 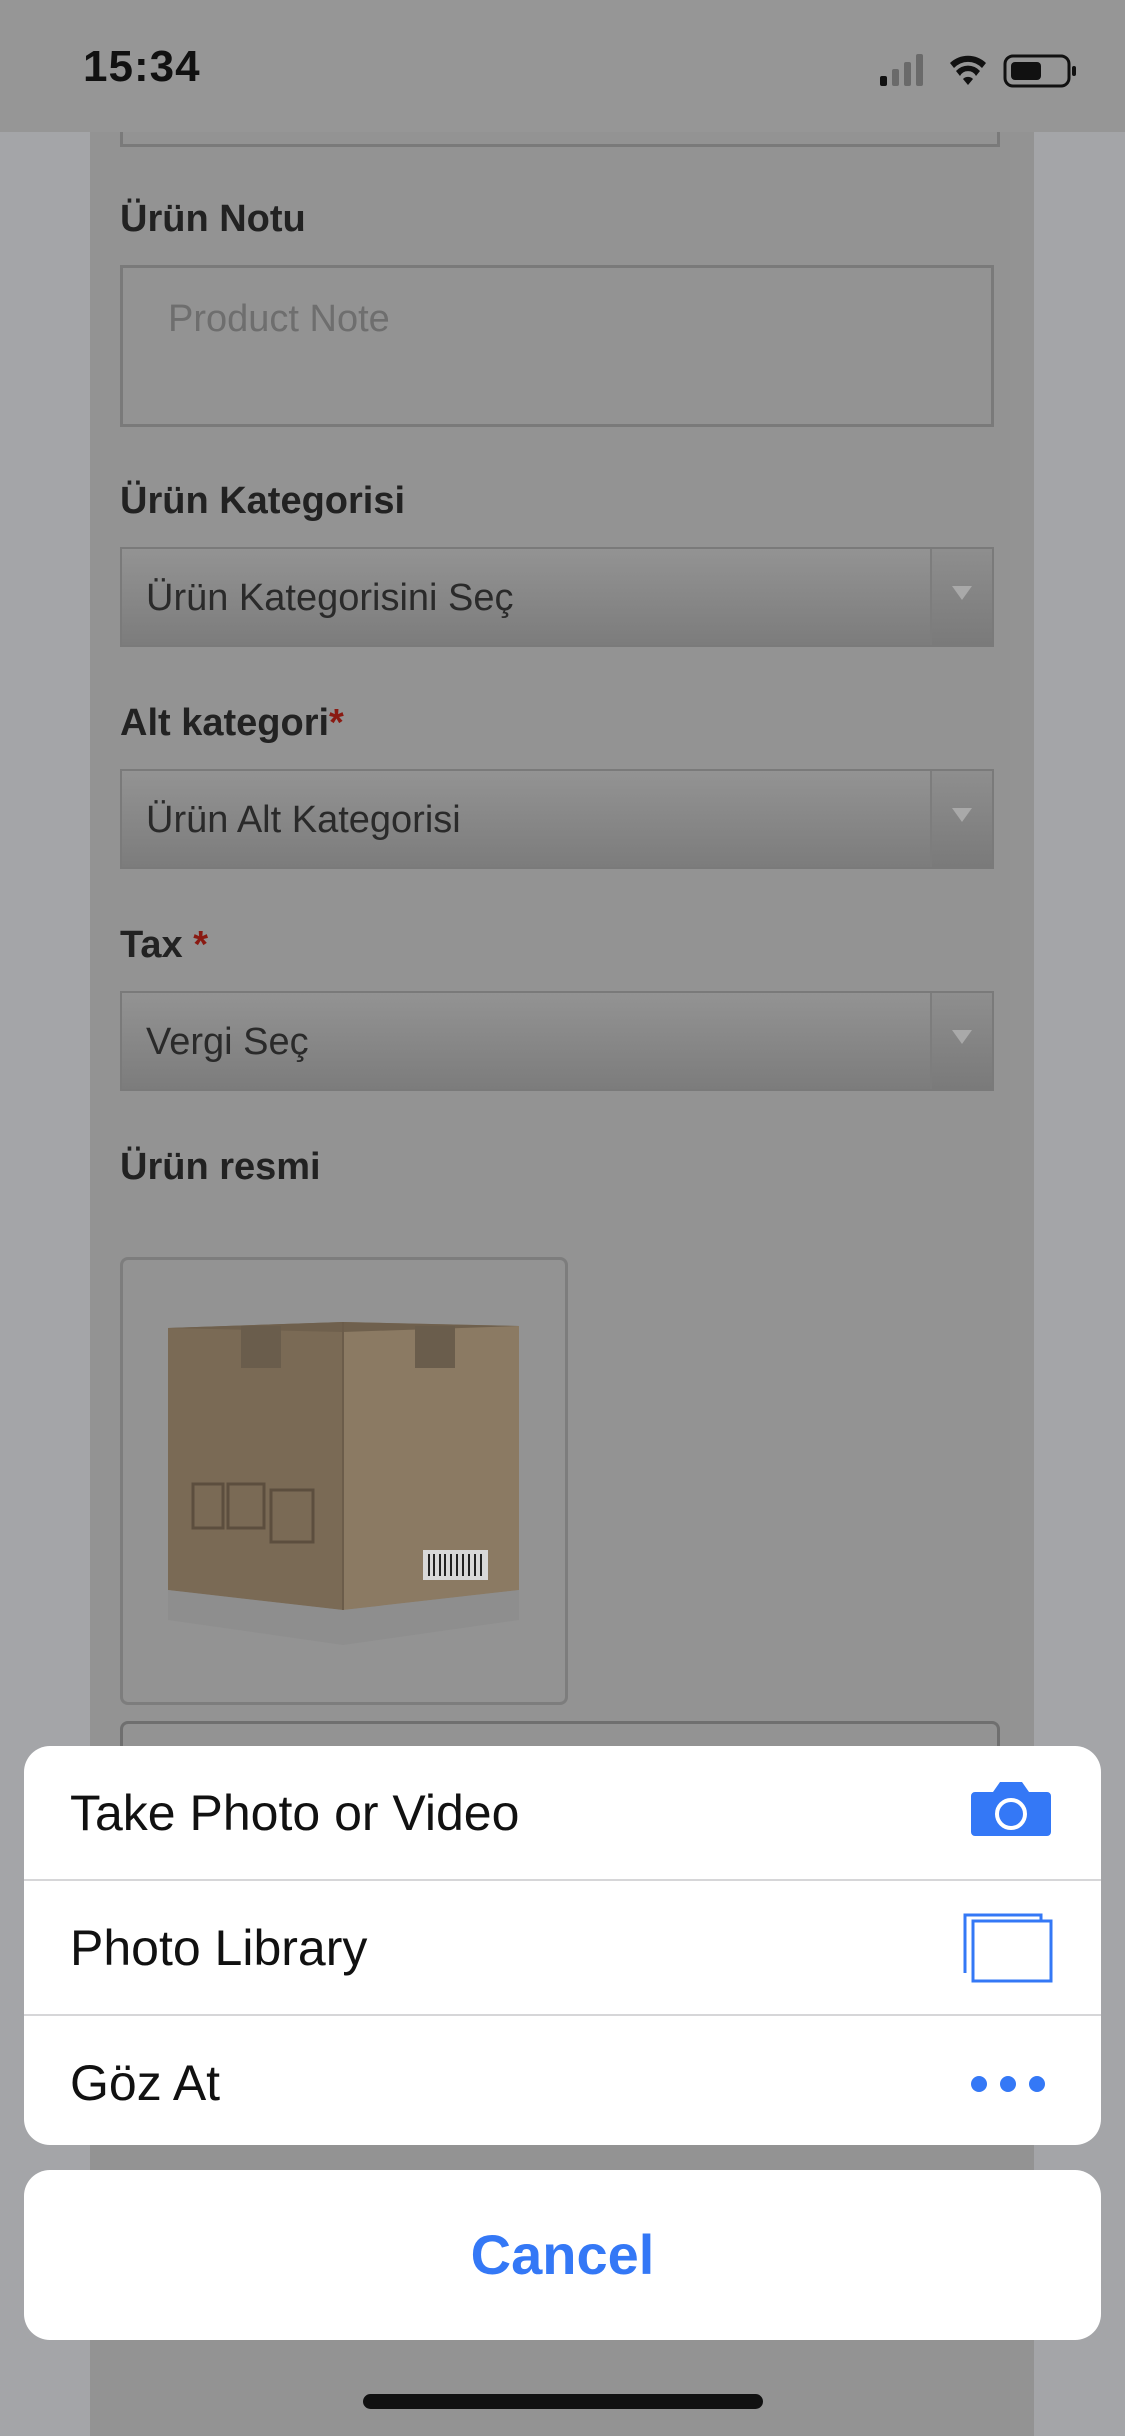 What do you see at coordinates (1039, 71) in the screenshot?
I see `battery-icon` at bounding box center [1039, 71].